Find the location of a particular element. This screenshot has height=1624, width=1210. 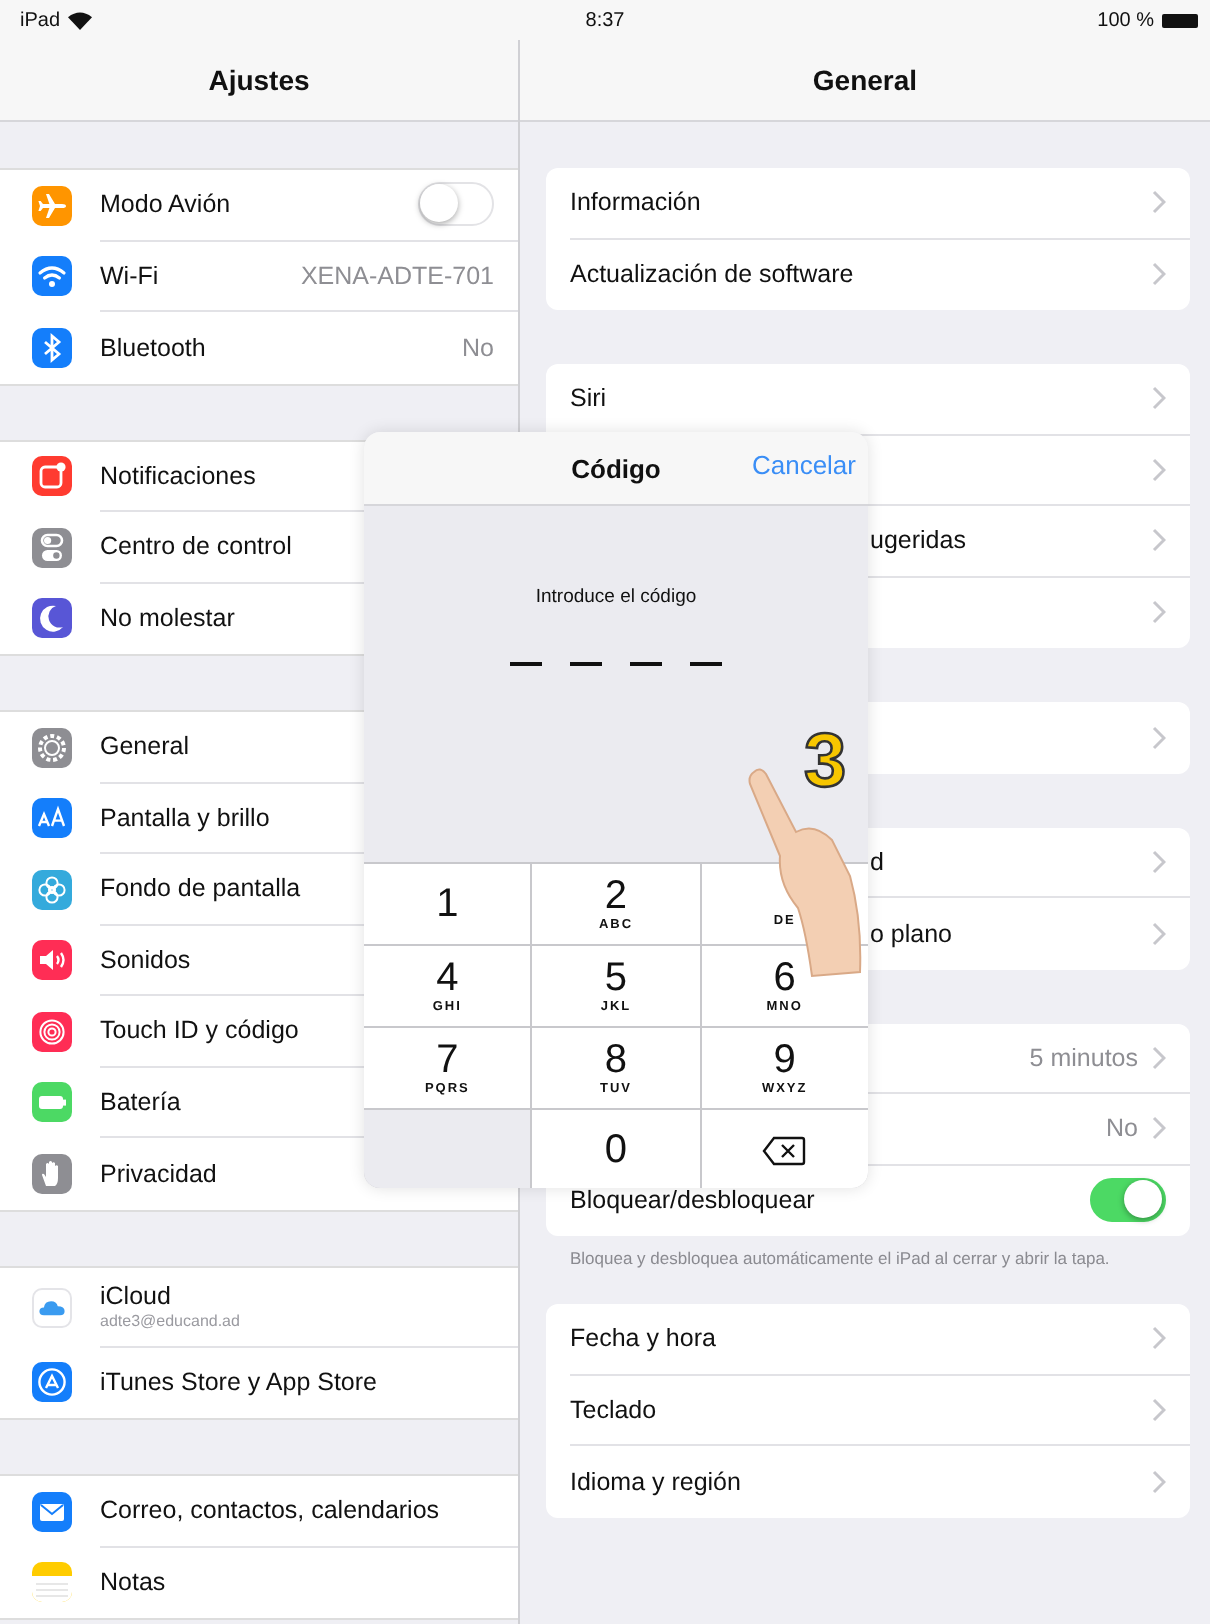

item-label: Touch ID y código is located at coordinates (199, 1030).